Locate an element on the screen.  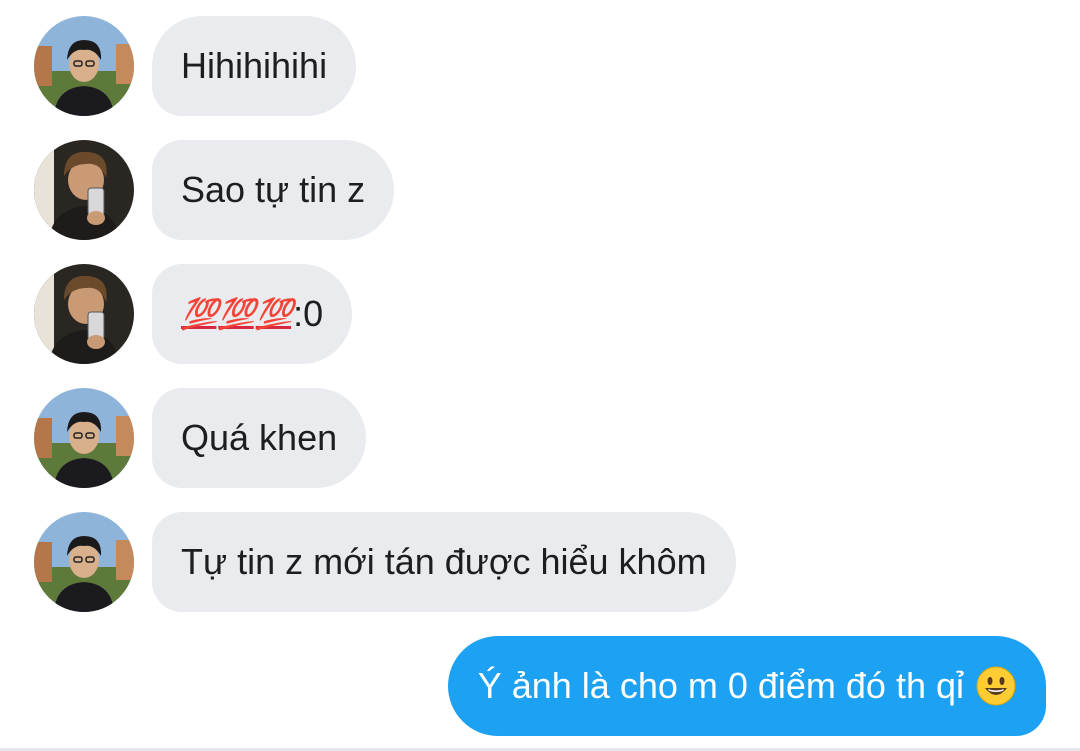
message-text: Tự tin z mới tán được hiểu khôm is located at coordinates (444, 561).